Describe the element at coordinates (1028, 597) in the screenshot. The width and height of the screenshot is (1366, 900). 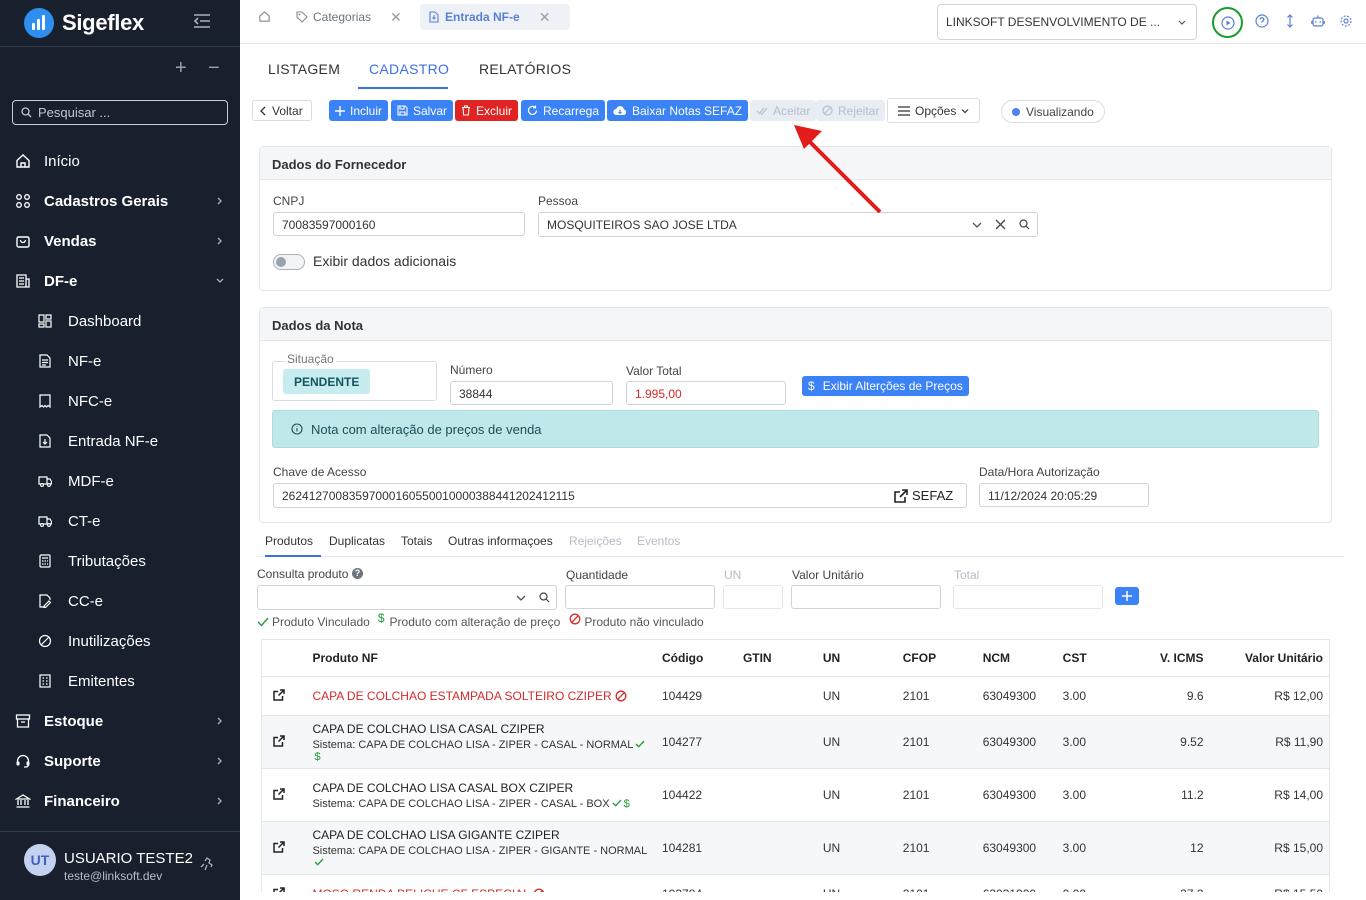
I see `total-field` at that location.